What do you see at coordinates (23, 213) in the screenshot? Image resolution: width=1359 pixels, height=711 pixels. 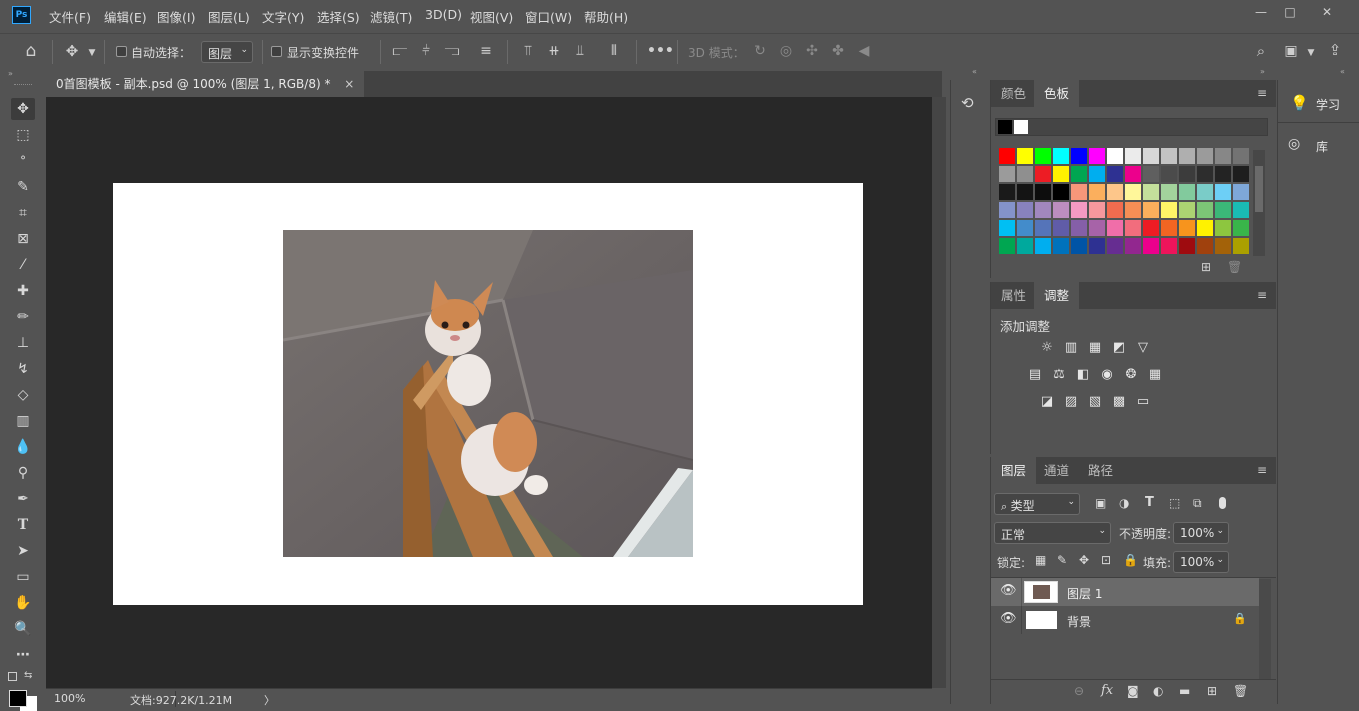 I see `crop-tool-icon: ⌗` at bounding box center [23, 213].